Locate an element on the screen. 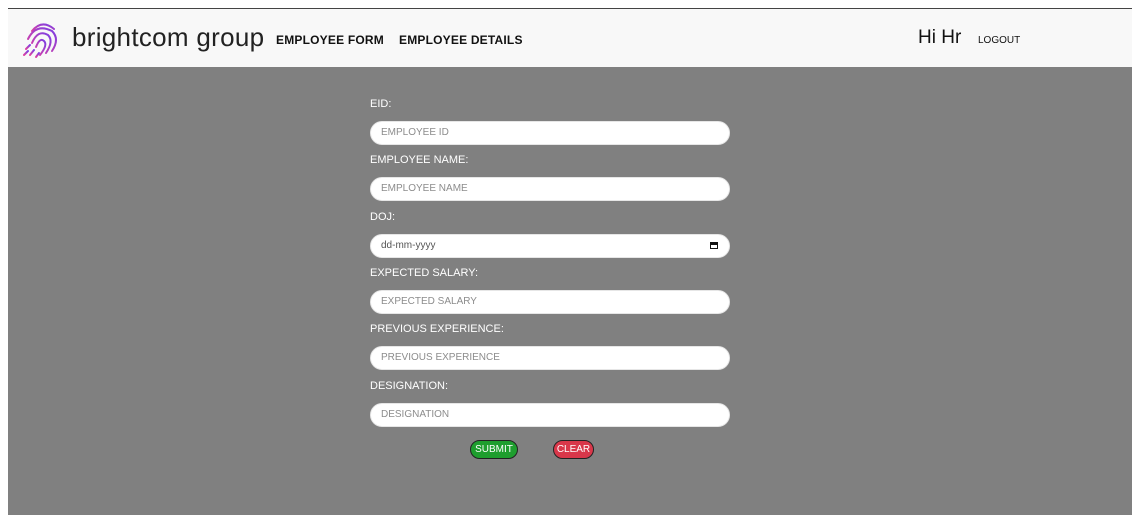 The width and height of the screenshot is (1132, 515). user-greeting: Hi Hr is located at coordinates (940, 37).